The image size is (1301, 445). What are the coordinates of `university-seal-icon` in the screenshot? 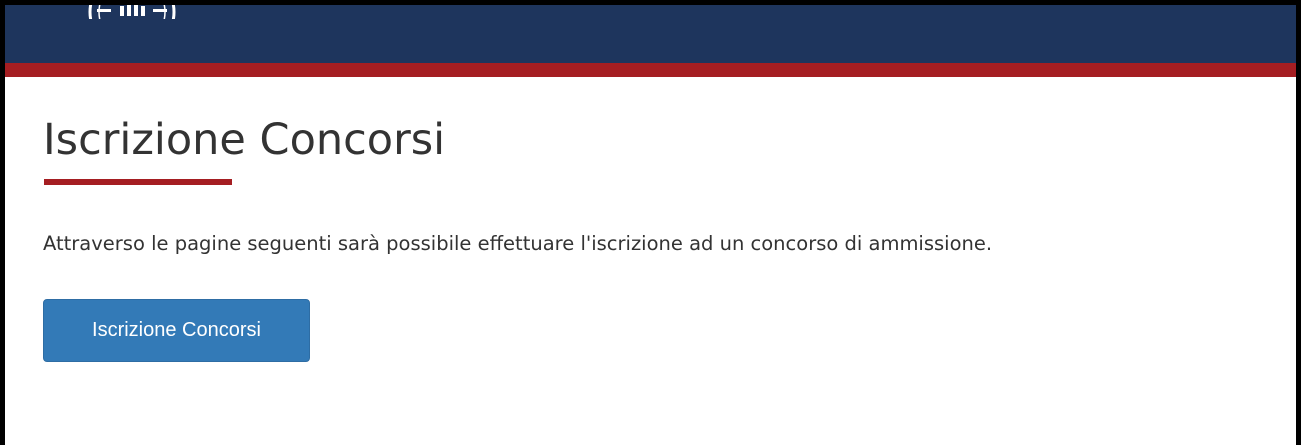 It's located at (132, 12).